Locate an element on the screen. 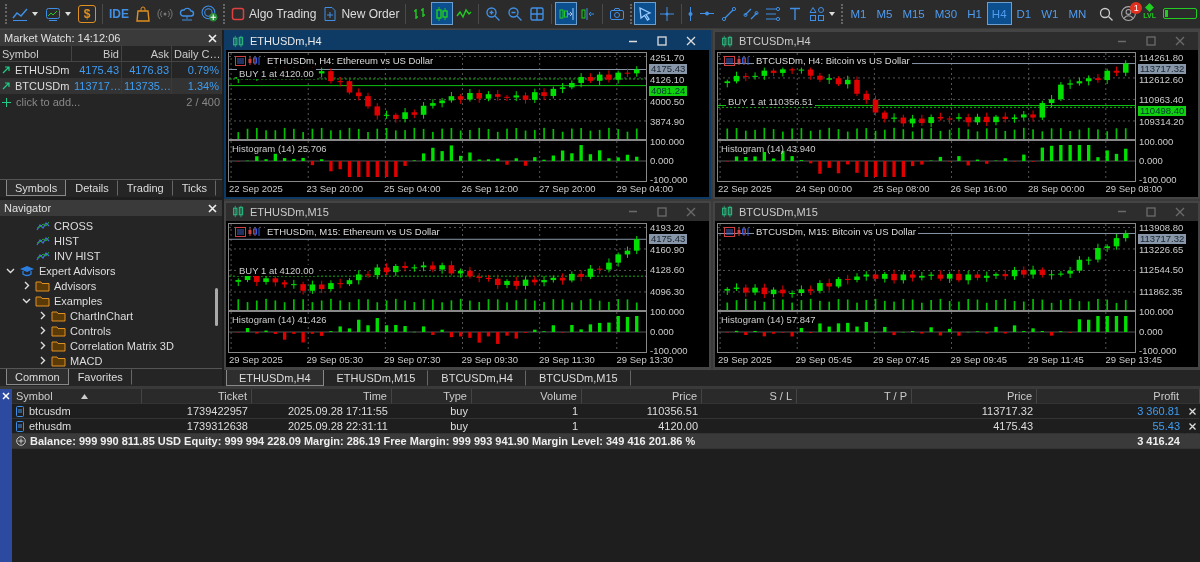 This screenshot has width=1200, height=562. panel-tab: Symbols is located at coordinates (36, 188).